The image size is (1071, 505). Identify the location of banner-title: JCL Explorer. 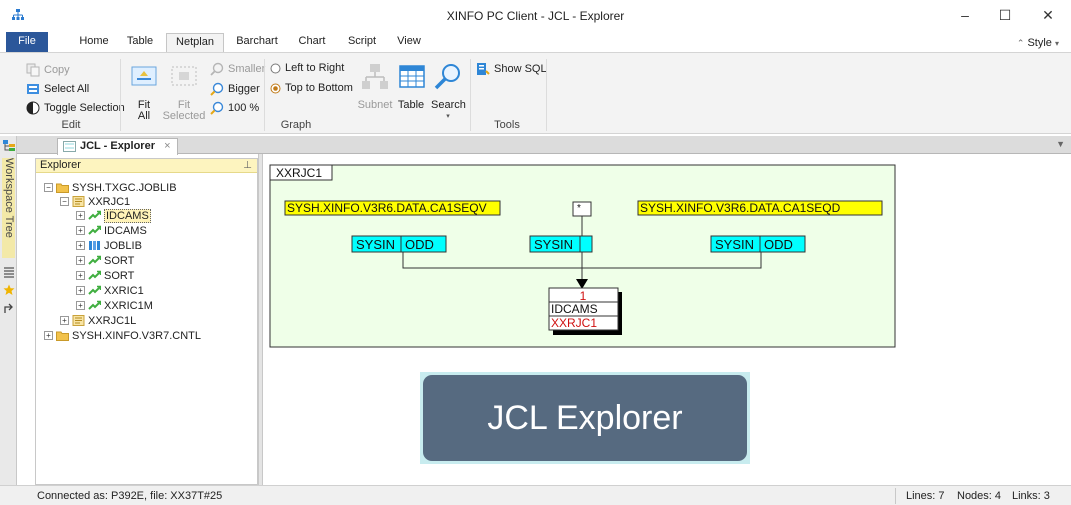
(585, 418).